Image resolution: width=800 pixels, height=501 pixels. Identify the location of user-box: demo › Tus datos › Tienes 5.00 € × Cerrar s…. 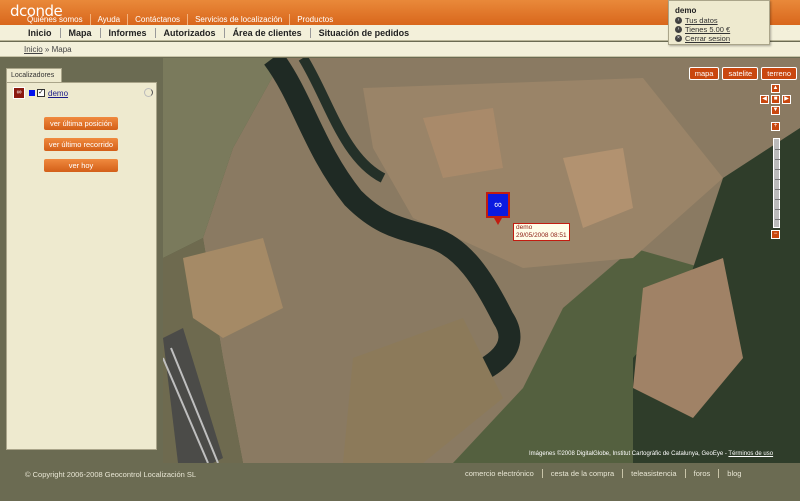
(719, 22).